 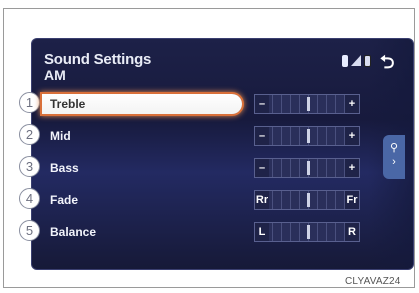 I want to click on mid-slider: – +, so click(x=307, y=136).